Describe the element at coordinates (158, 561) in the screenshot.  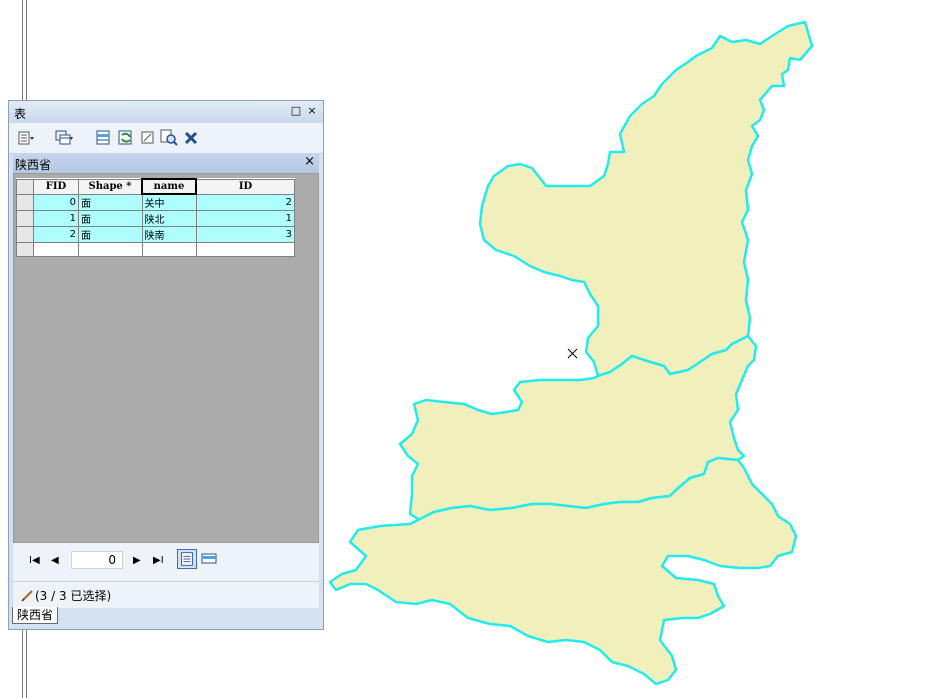
I see `last-record-button: ▶I` at that location.